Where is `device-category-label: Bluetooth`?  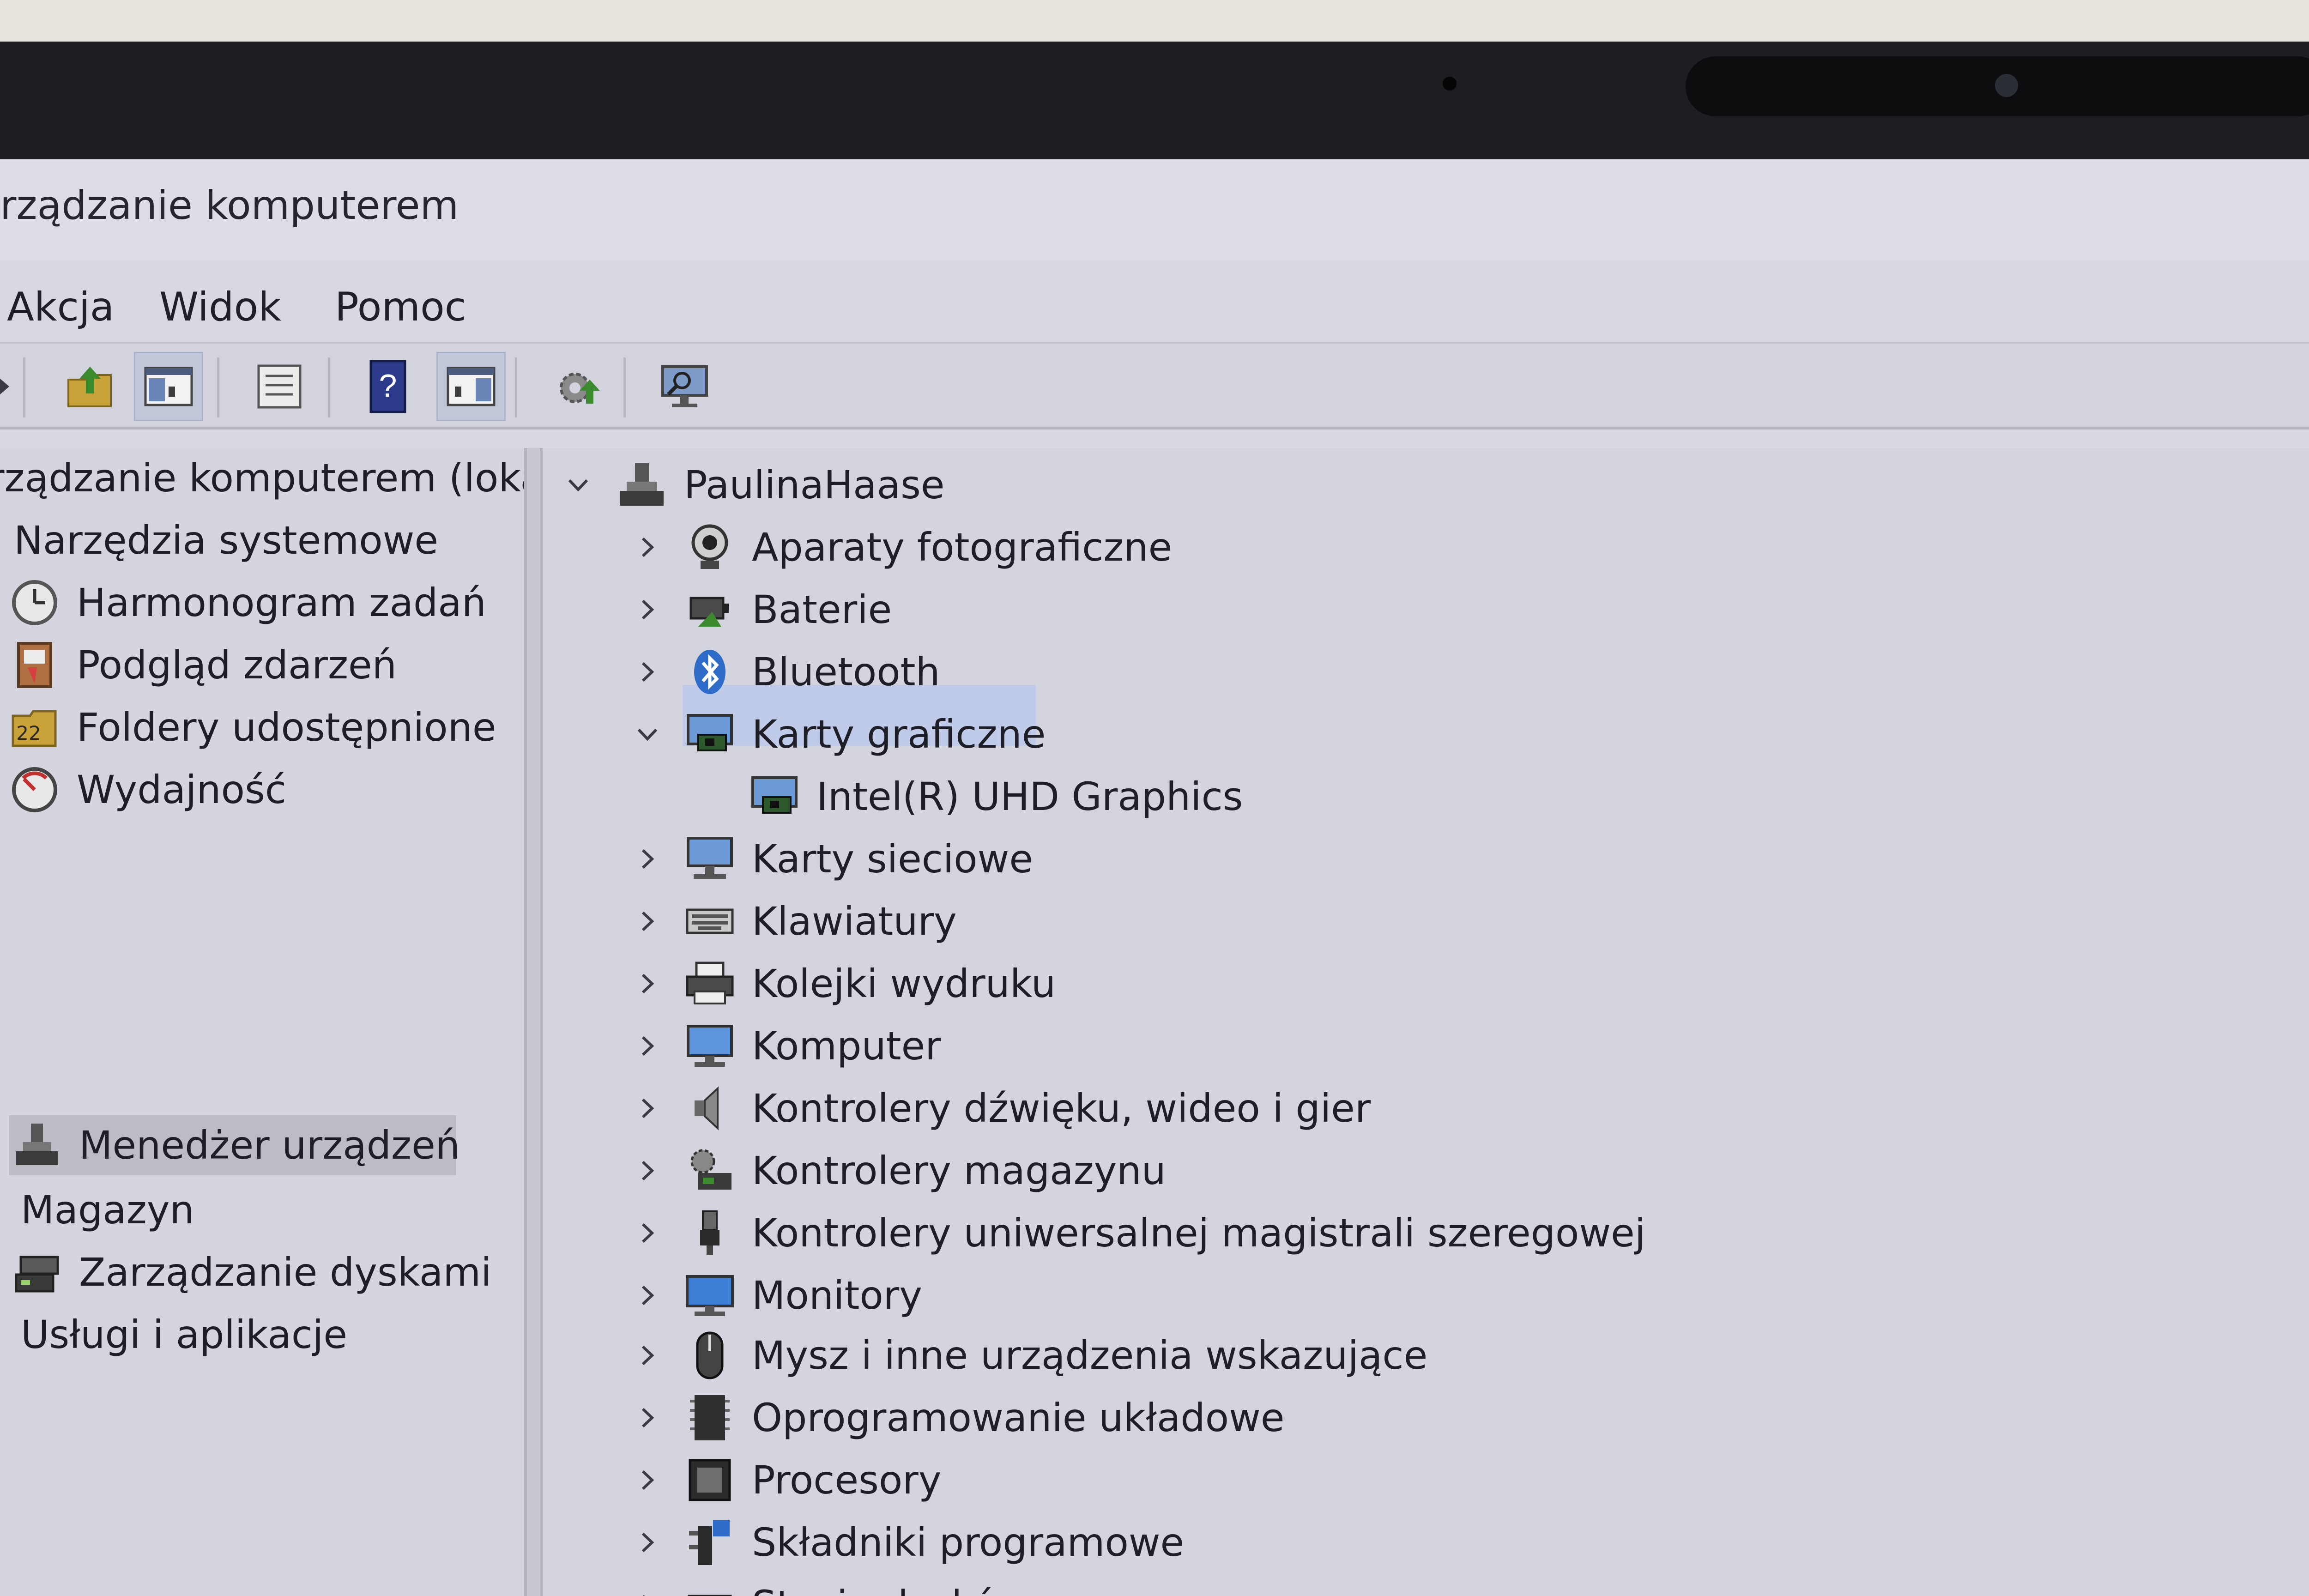
device-category-label: Bluetooth is located at coordinates (846, 672).